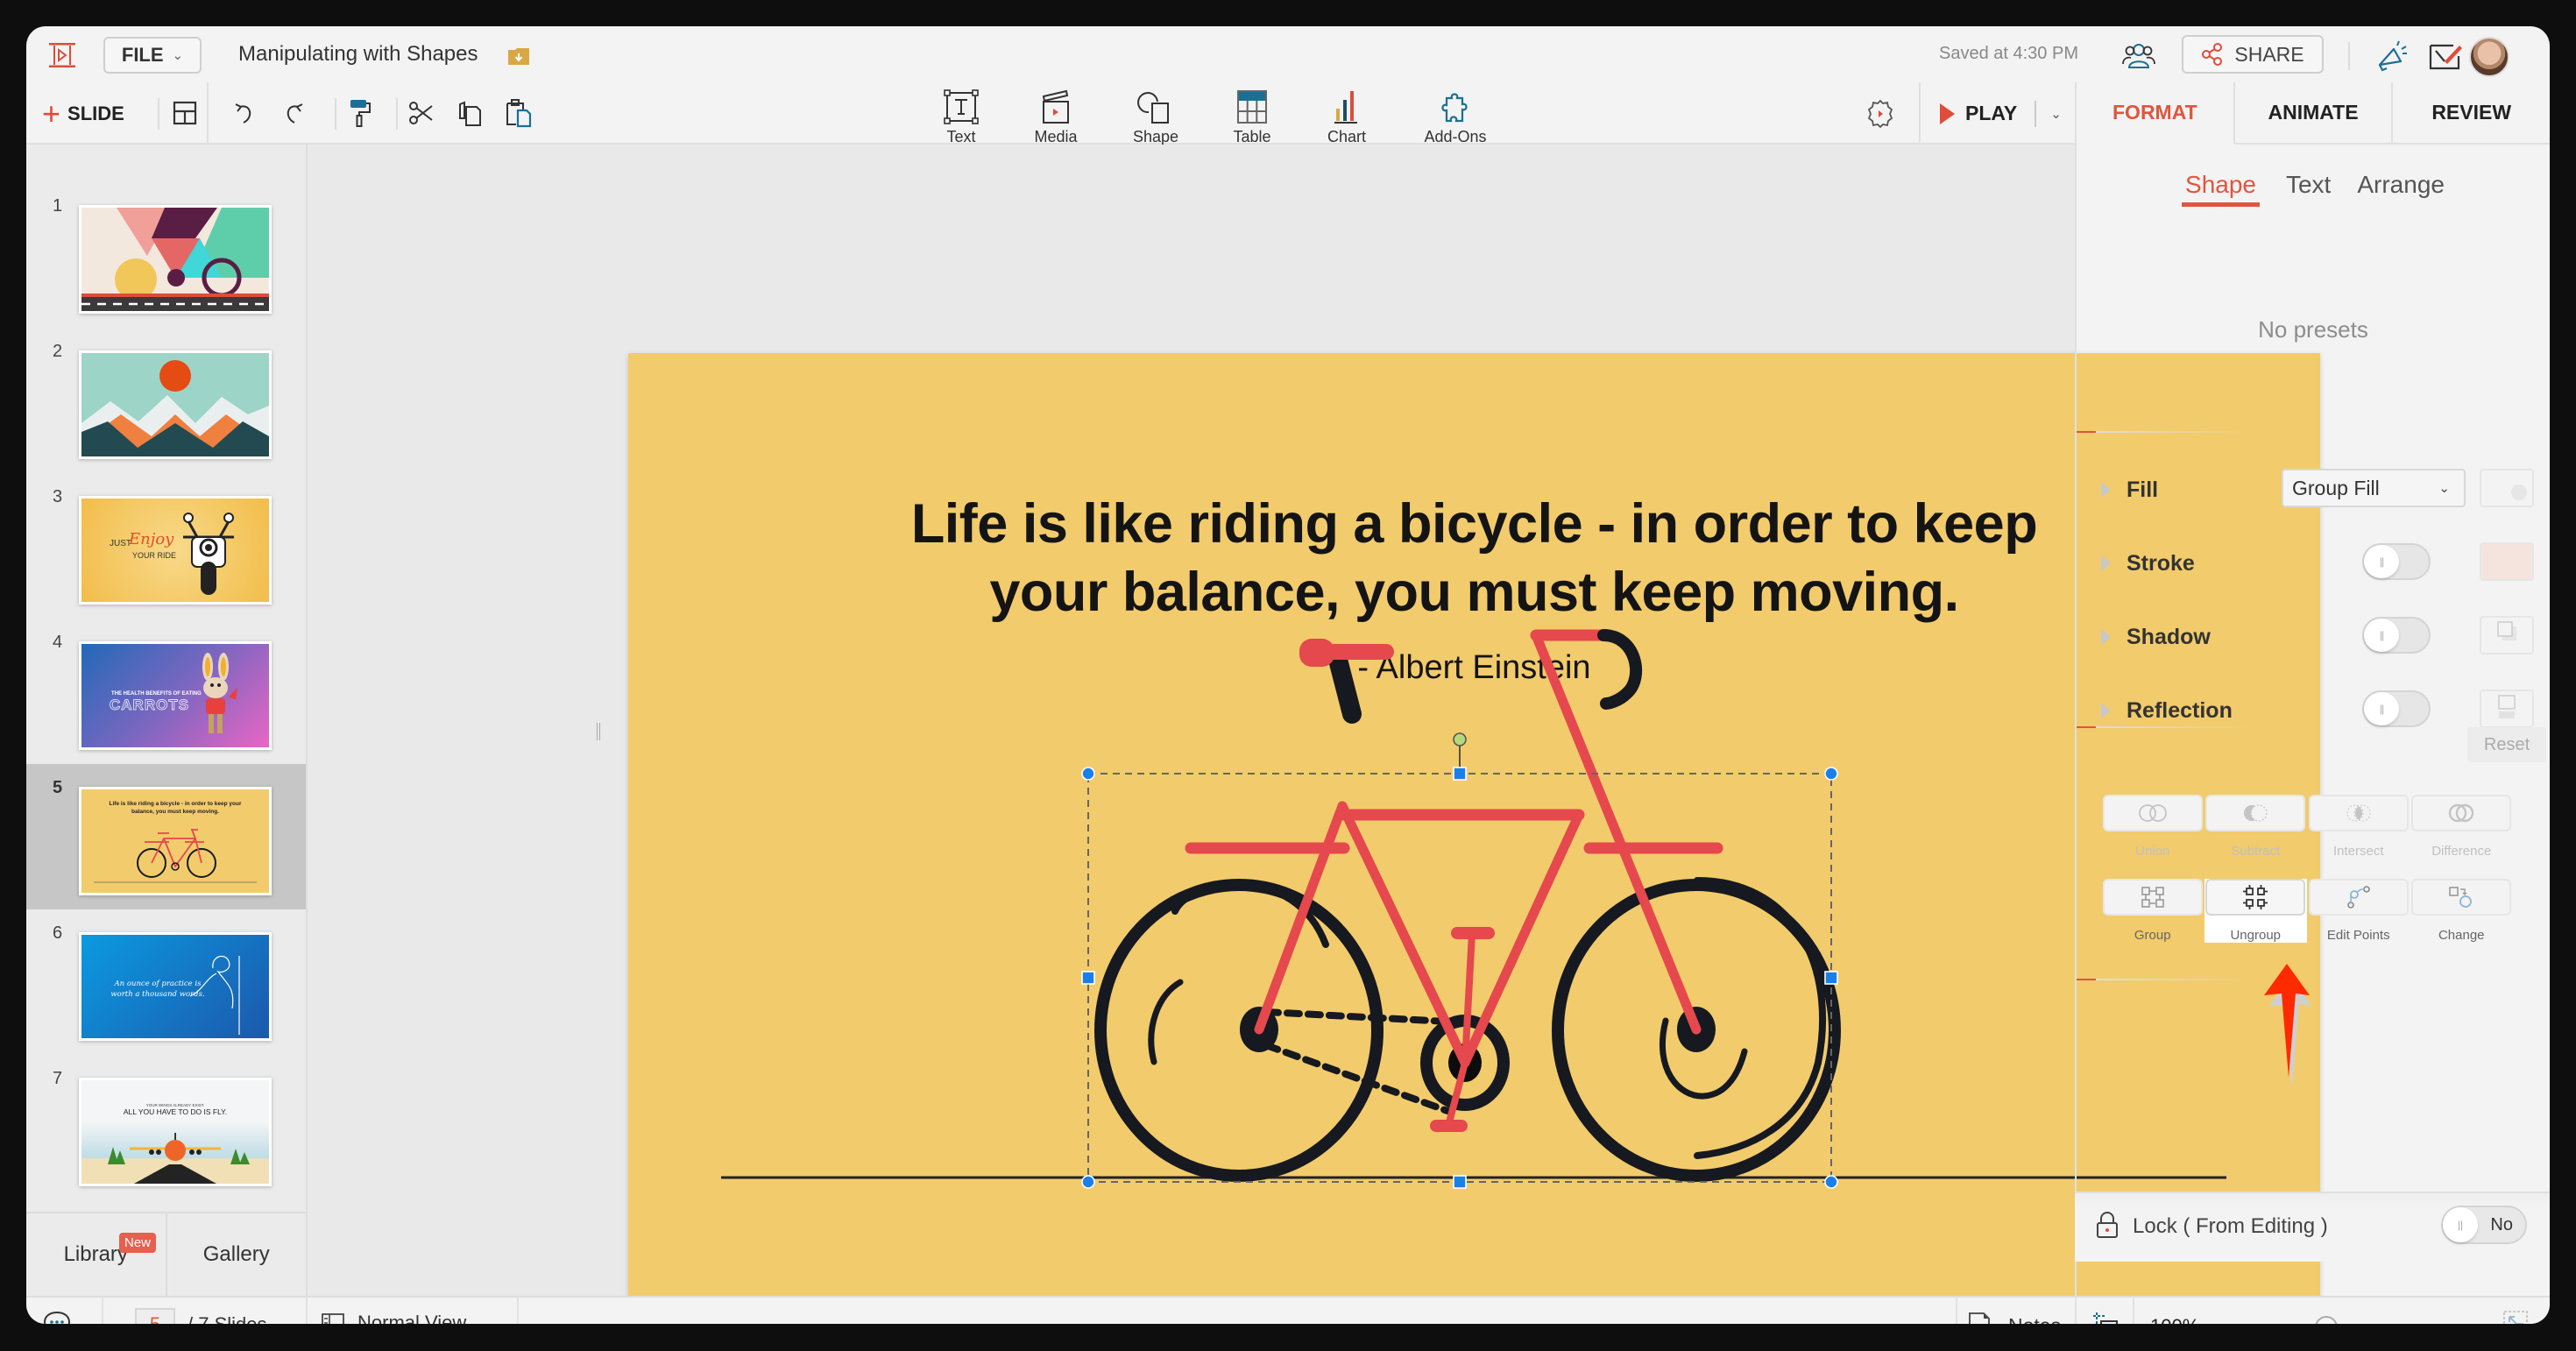  I want to click on scissors-icon, so click(421, 113).